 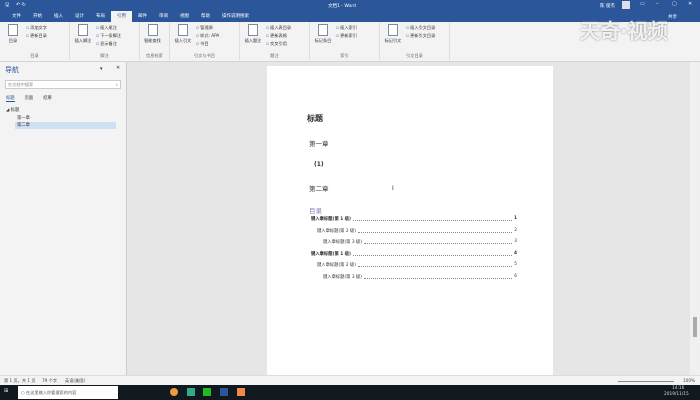 I want to click on nav-item-label: 标题, so click(x=15, y=110).